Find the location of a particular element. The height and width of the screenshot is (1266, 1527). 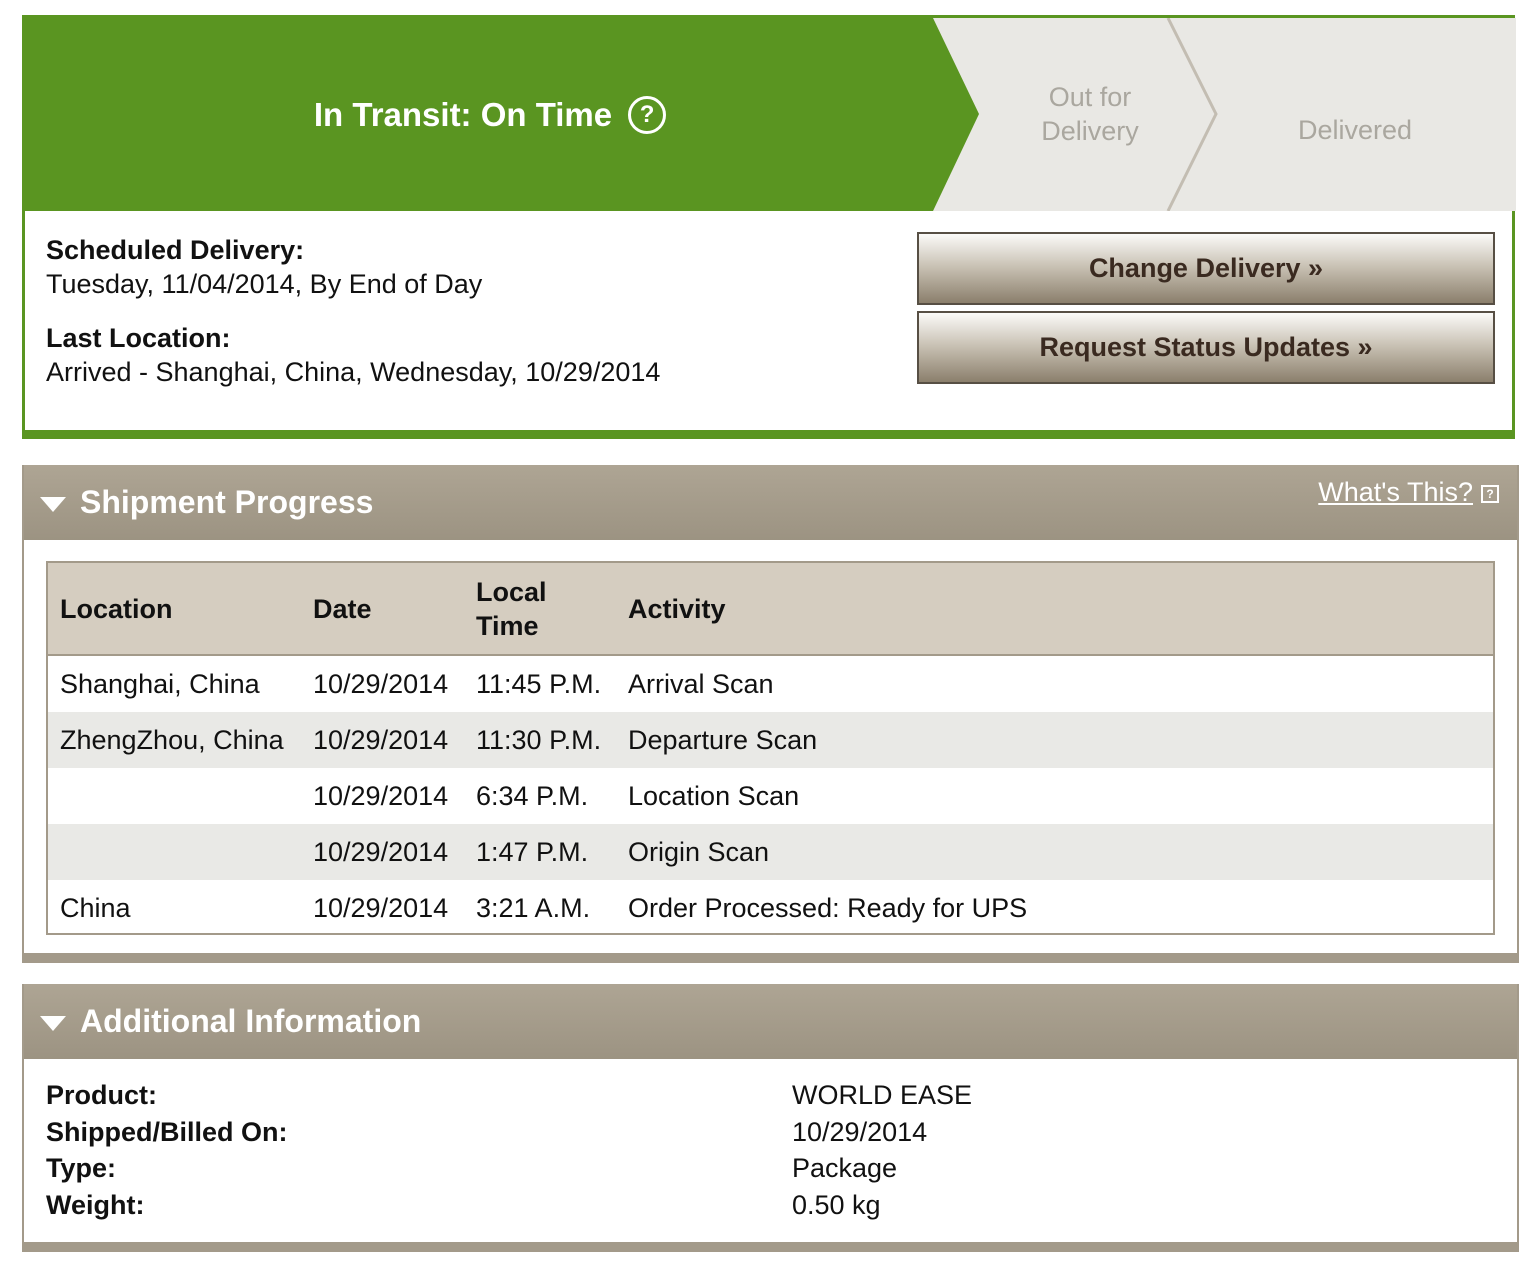

info-label: Type: is located at coordinates (81, 1168).